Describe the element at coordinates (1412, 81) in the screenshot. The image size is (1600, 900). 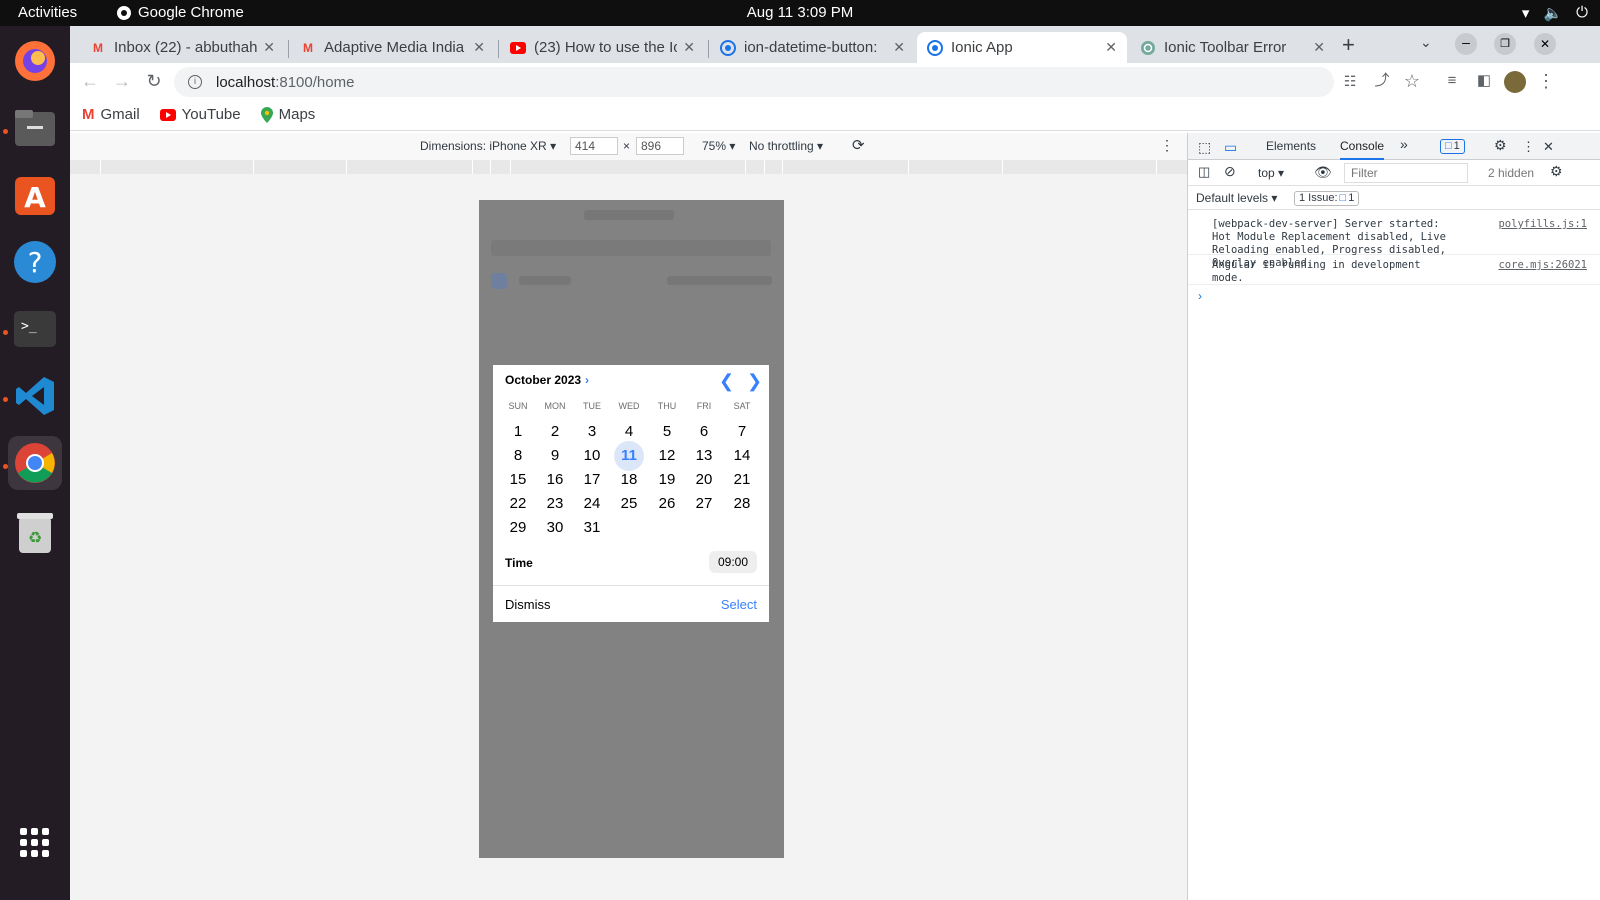
I see `bookmark-star-icon: ☆` at that location.